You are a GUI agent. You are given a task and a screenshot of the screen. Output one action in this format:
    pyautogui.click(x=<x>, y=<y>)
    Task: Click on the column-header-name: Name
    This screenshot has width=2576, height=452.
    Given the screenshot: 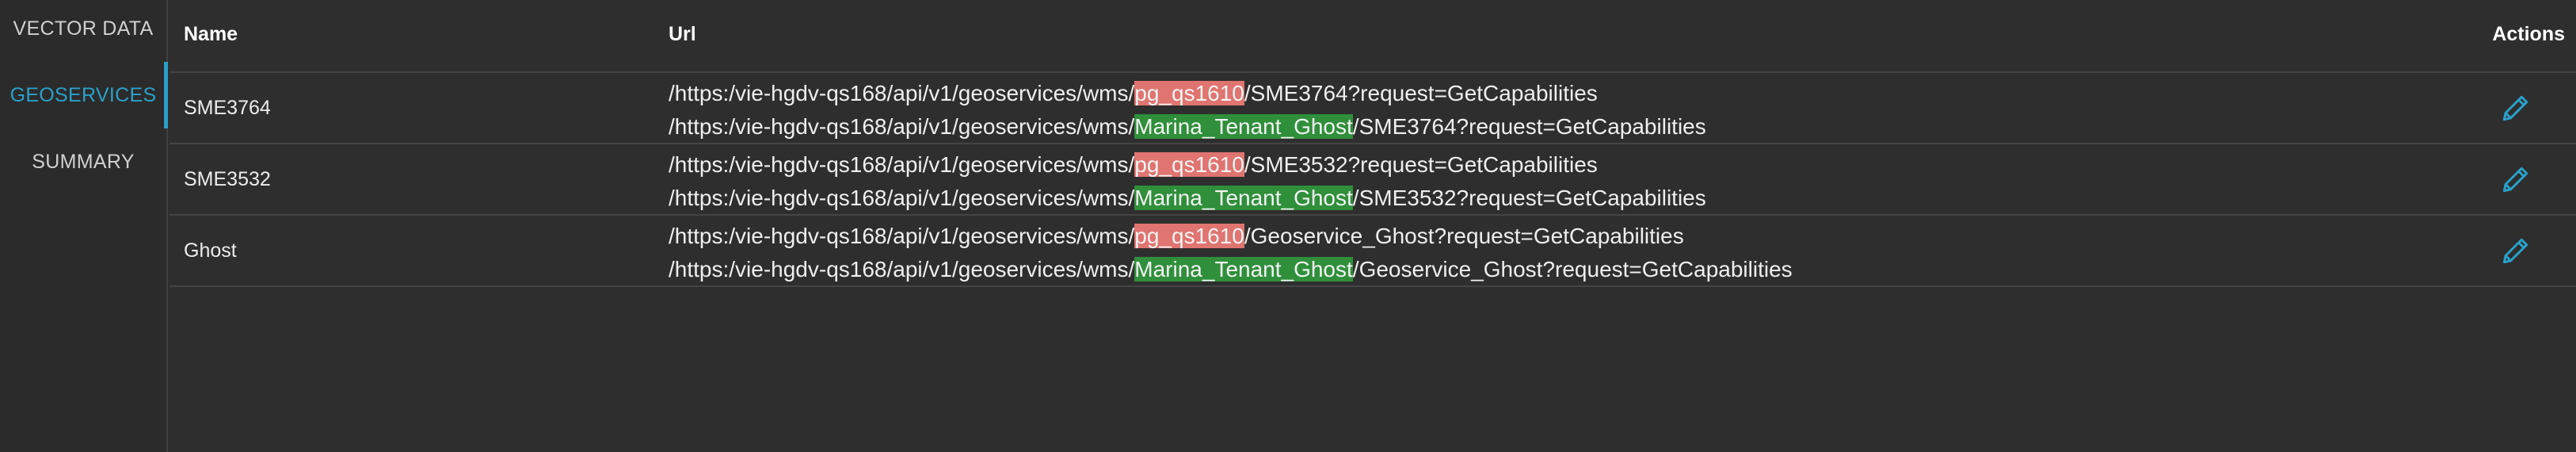 What is the action you would take?
    pyautogui.click(x=211, y=36)
    